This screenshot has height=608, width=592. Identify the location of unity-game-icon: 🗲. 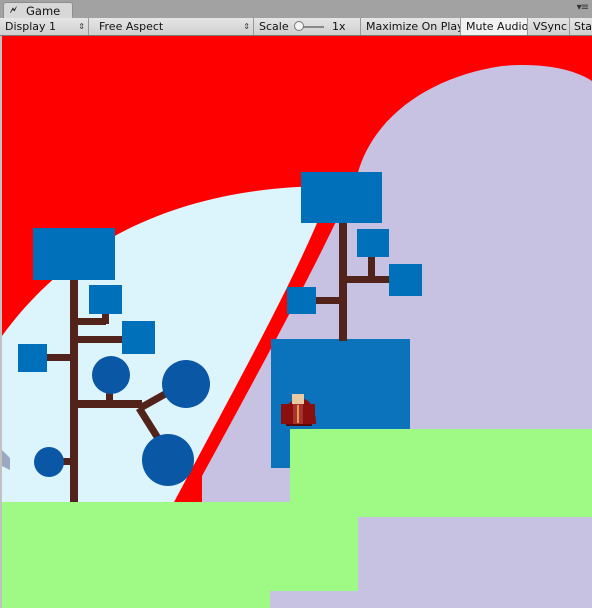
(13, 10).